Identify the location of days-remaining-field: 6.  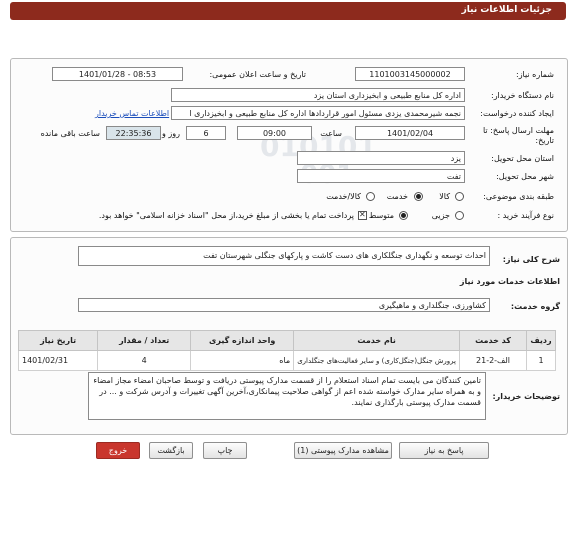
(206, 133).